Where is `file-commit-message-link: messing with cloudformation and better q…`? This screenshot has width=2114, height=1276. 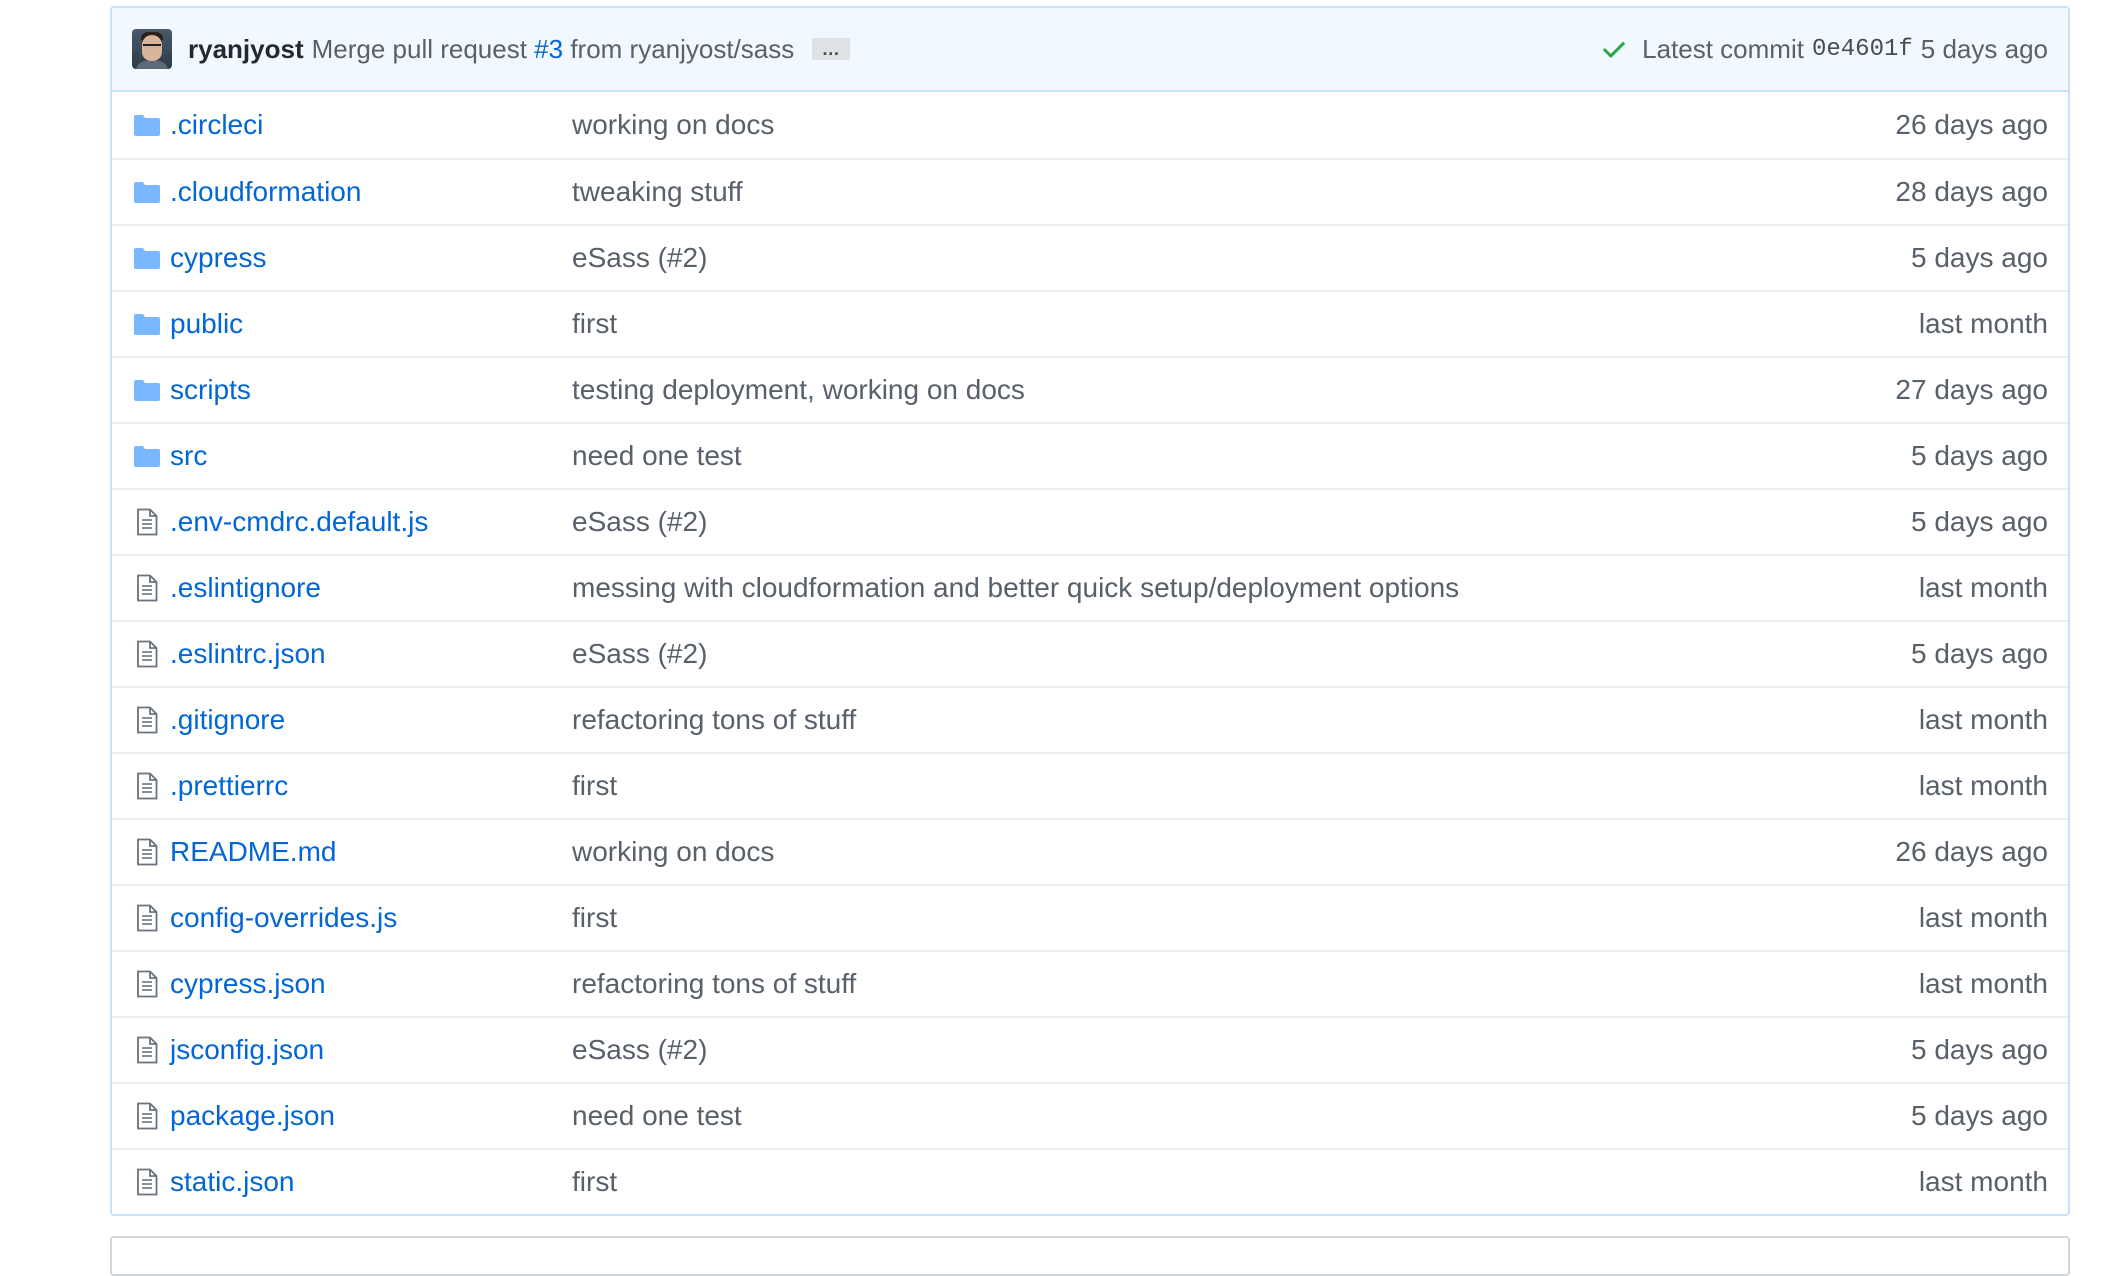
file-commit-message-link: messing with cloudformation and better q… is located at coordinates (1200, 588).